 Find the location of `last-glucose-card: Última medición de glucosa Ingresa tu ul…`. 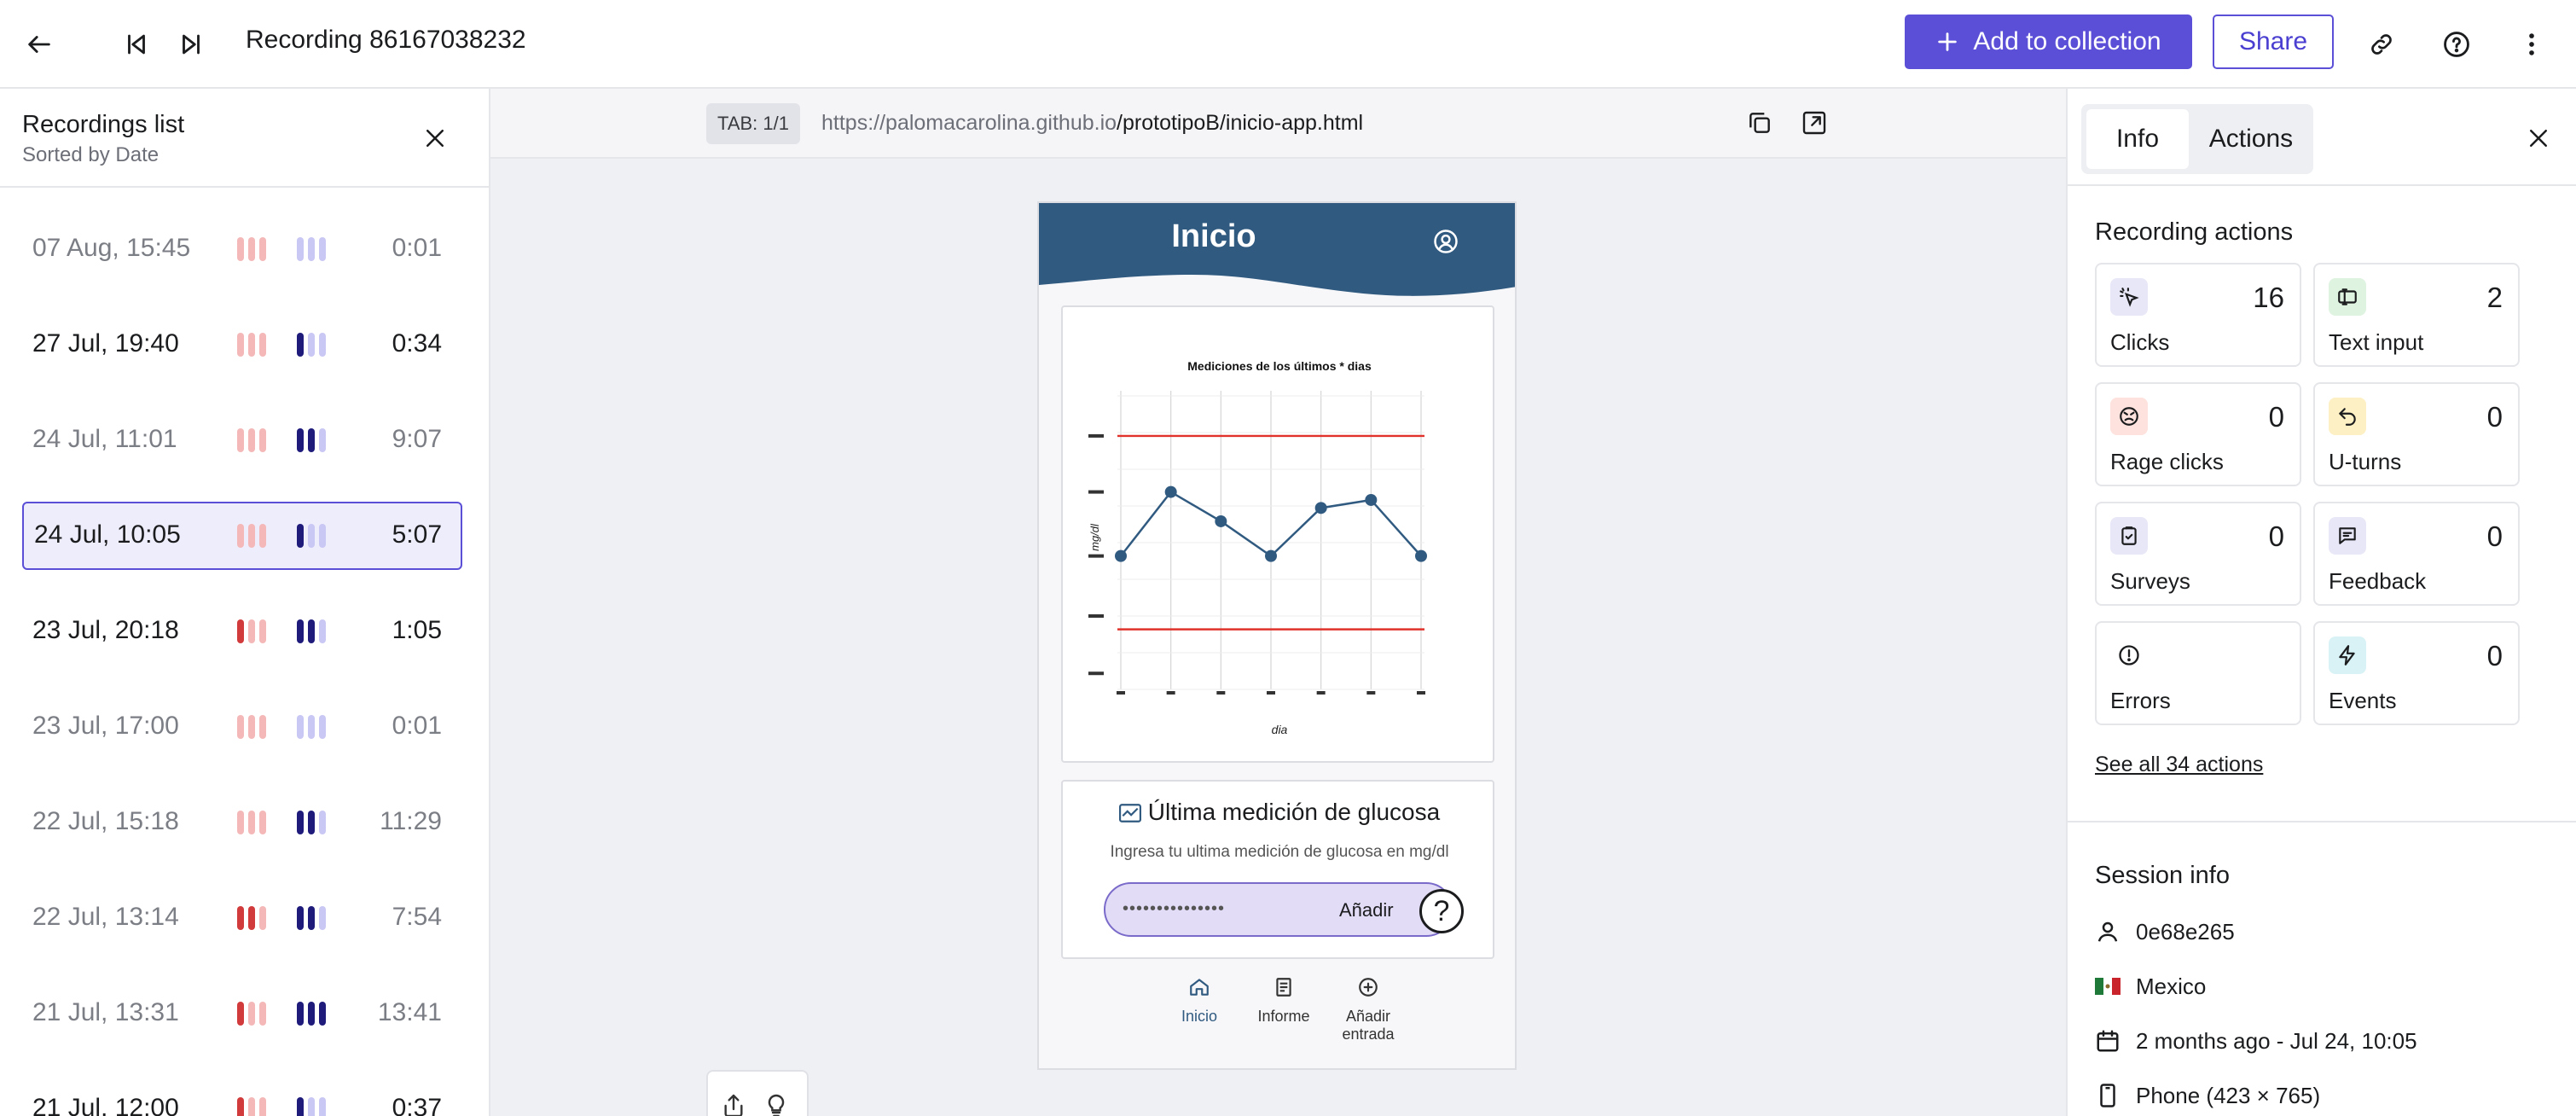

last-glucose-card: Última medición de glucosa Ingresa tu ul… is located at coordinates (1277, 869).